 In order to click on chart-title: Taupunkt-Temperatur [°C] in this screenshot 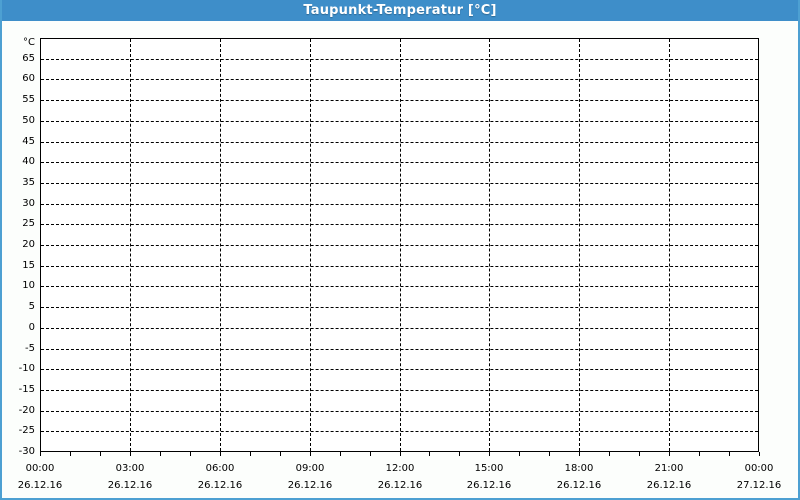, I will do `click(400, 10)`.